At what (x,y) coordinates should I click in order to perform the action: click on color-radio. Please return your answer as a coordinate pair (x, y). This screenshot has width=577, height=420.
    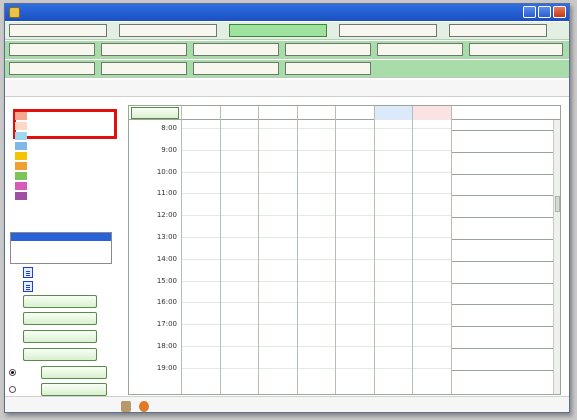
    Looking at the image, I should click on (12, 389).